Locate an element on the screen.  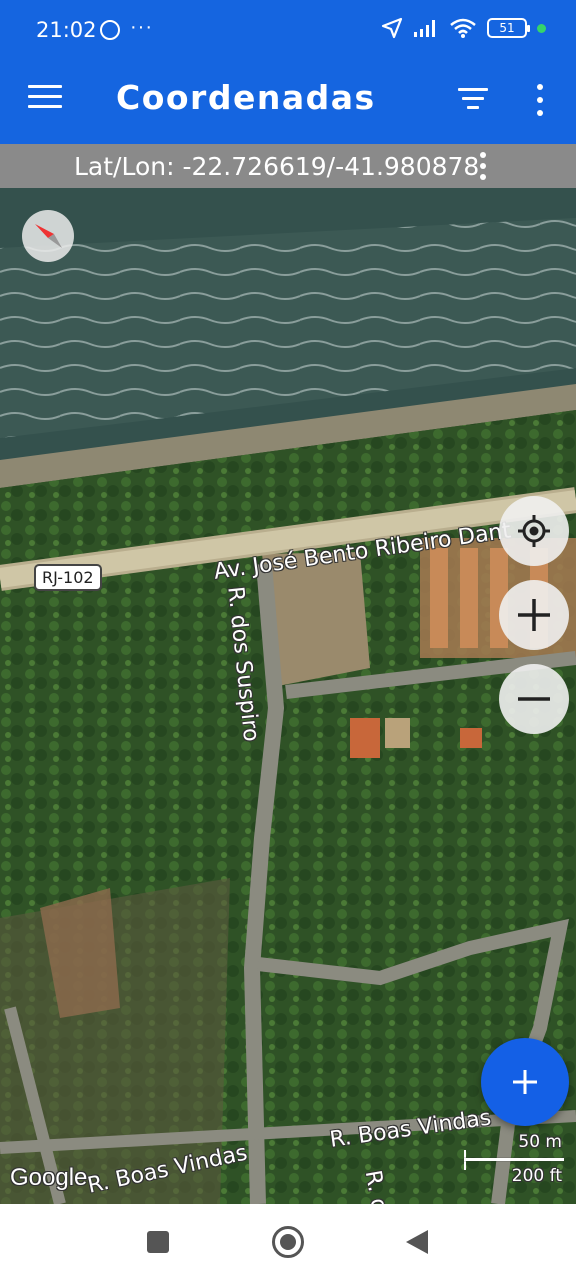
google-logo: Google is located at coordinates (49, 1177).